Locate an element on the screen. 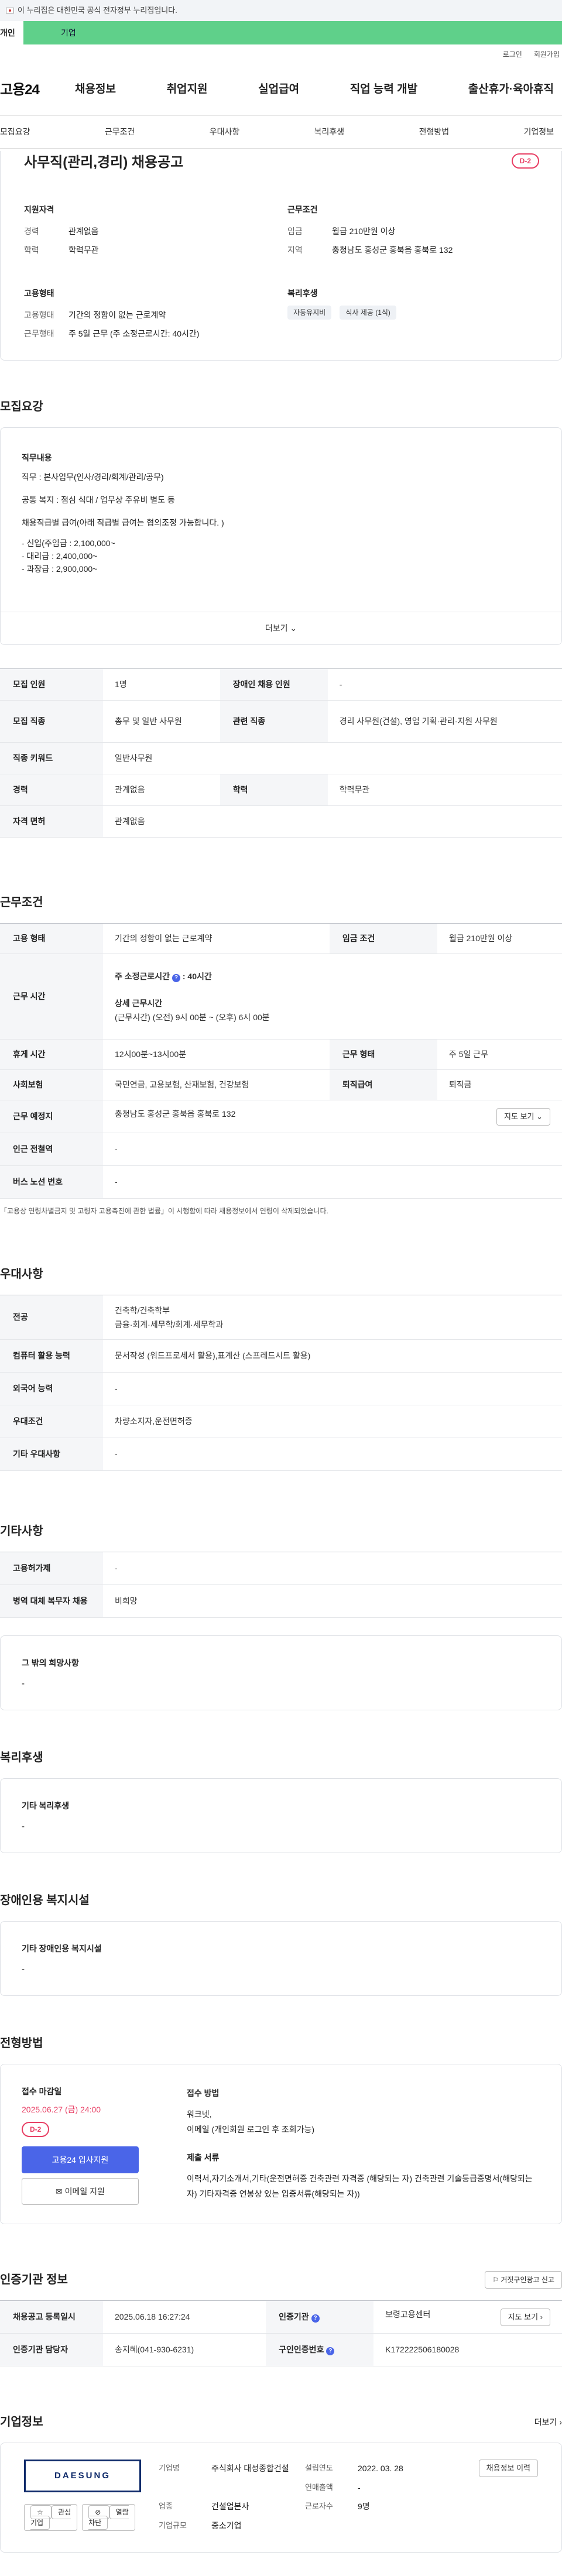  row-value: 관계없음 is located at coordinates (162, 790).